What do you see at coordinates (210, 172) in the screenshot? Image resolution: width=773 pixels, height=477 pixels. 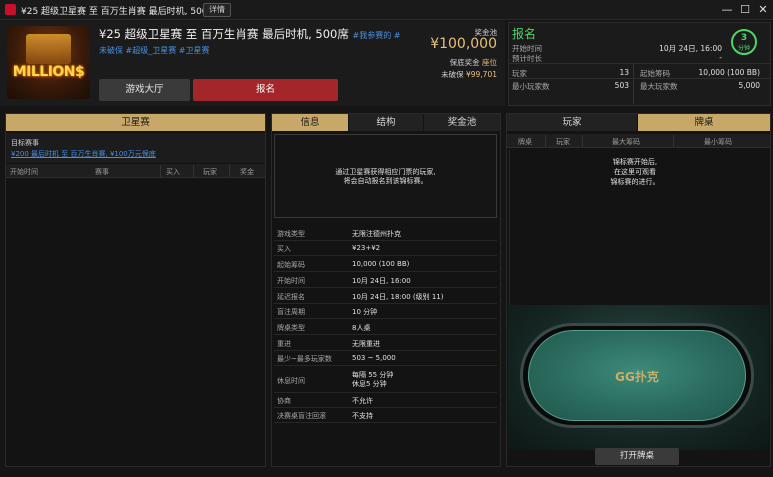 I see `col-players: 玩家` at bounding box center [210, 172].